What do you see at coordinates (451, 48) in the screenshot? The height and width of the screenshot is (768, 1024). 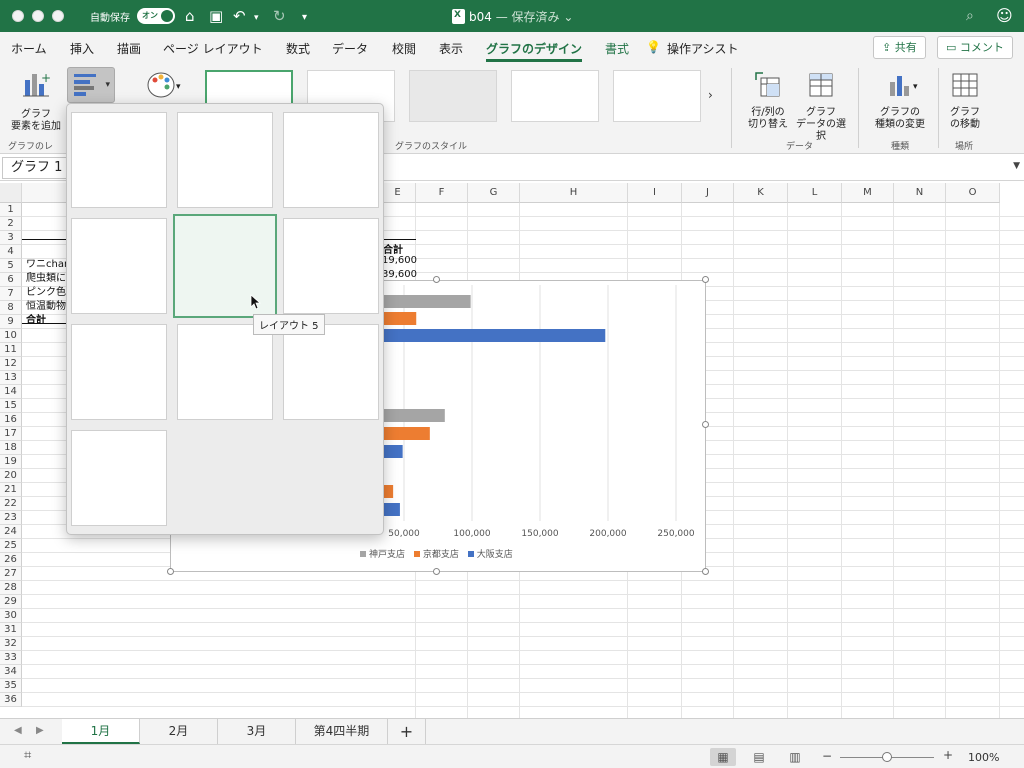 I see `tab-view: 表示` at bounding box center [451, 48].